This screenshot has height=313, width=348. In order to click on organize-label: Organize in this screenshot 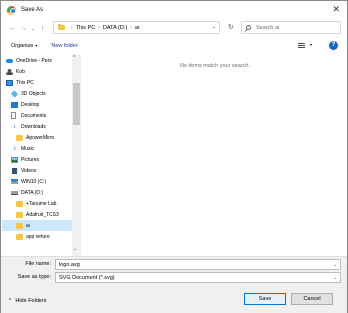, I will do `click(22, 46)`.